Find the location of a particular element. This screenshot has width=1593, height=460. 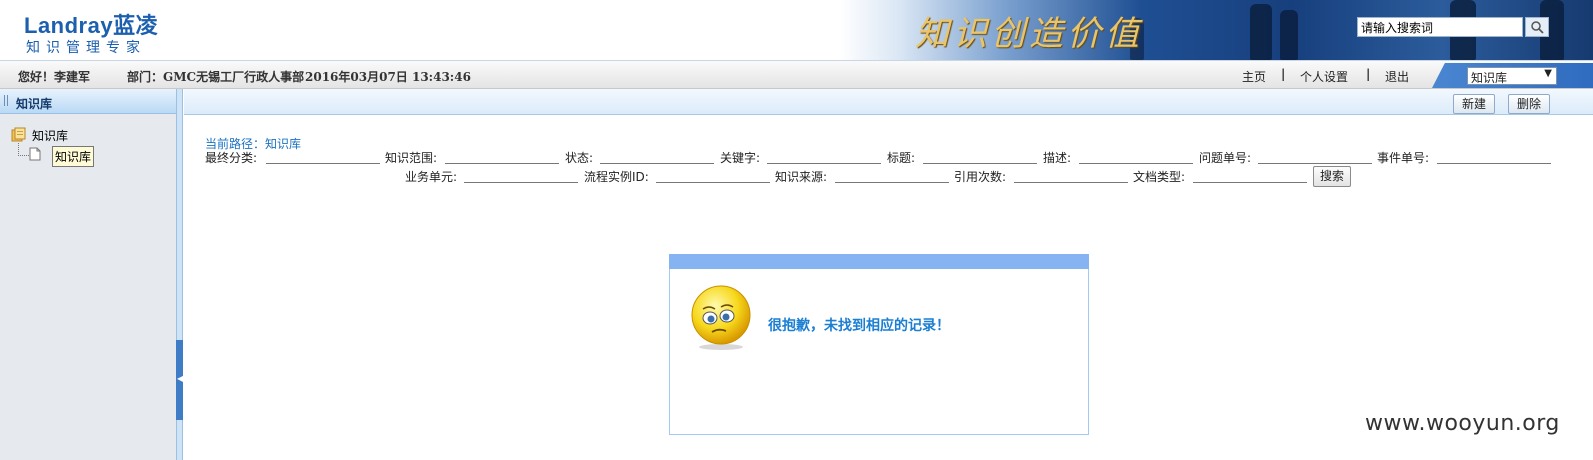

filter-label-doc-type: 文档类型: is located at coordinates (1159, 177).